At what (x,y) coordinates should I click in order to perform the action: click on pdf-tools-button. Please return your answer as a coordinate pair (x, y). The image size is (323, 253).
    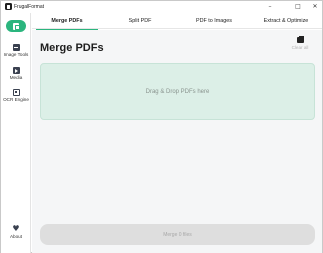
    Looking at the image, I should click on (16, 26).